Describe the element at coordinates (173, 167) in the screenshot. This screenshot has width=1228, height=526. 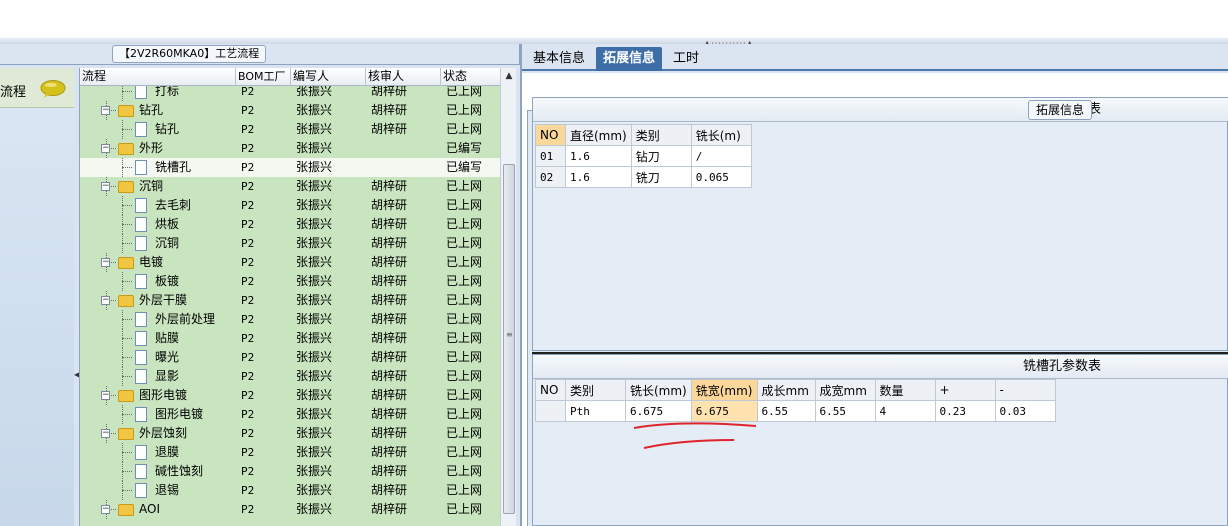
I see `tree-node-label: 铣槽孔` at that location.